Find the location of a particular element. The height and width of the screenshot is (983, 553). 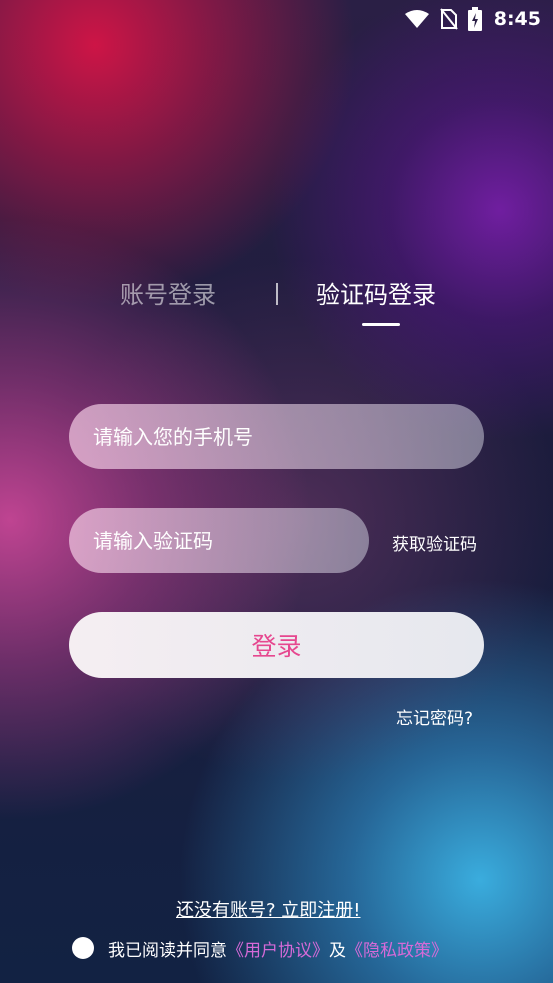

tab-divider is located at coordinates (277, 294).